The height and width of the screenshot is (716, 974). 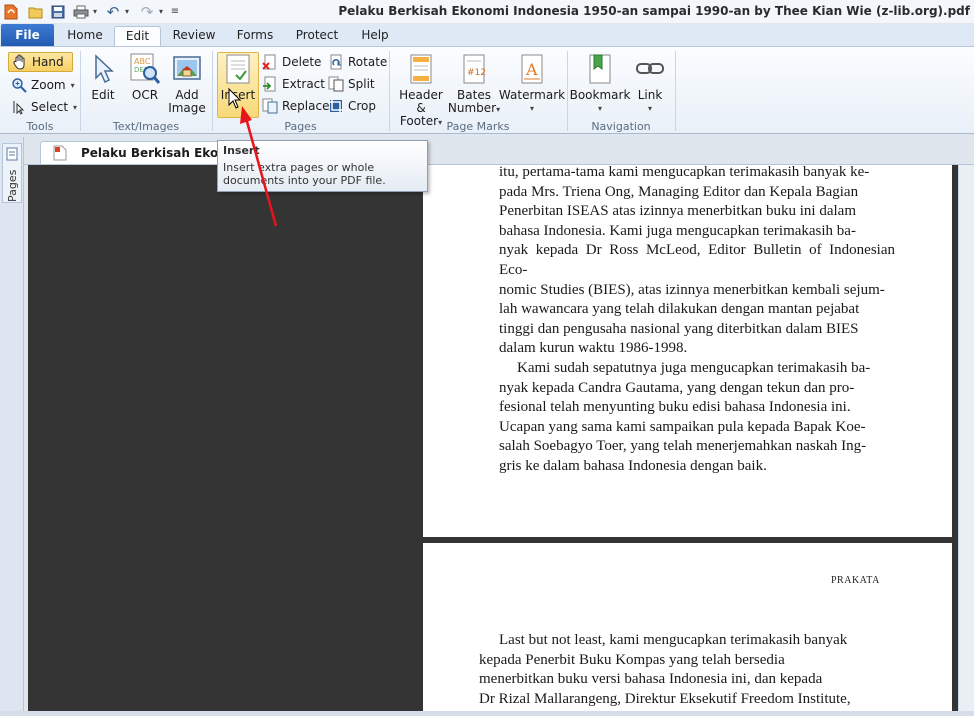 I want to click on add-image-label-line2: Image, so click(x=187, y=108).